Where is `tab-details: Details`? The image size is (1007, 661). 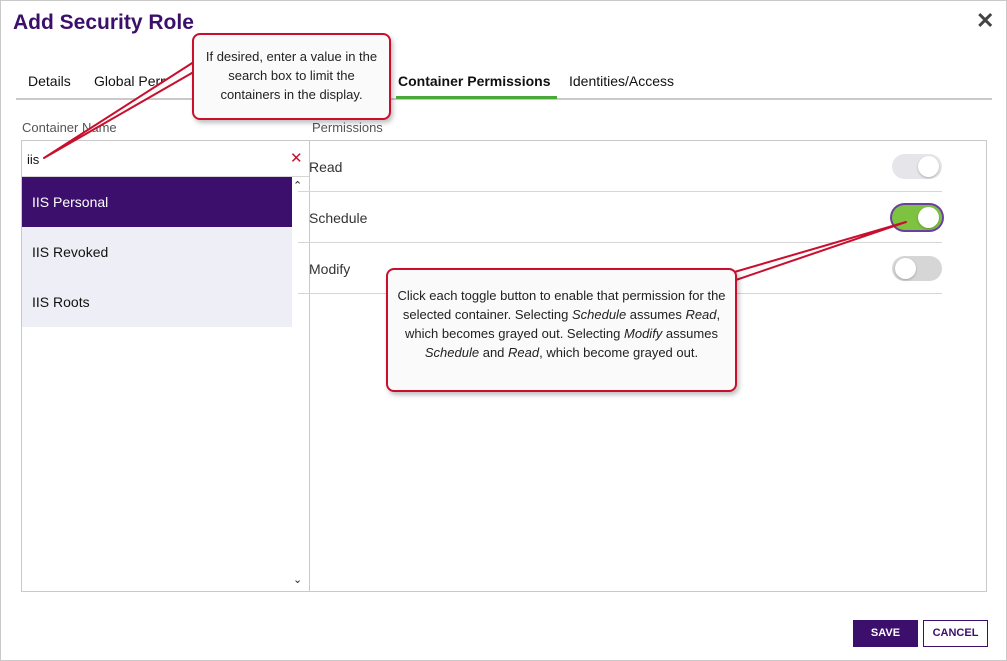
tab-details: Details is located at coordinates (49, 81).